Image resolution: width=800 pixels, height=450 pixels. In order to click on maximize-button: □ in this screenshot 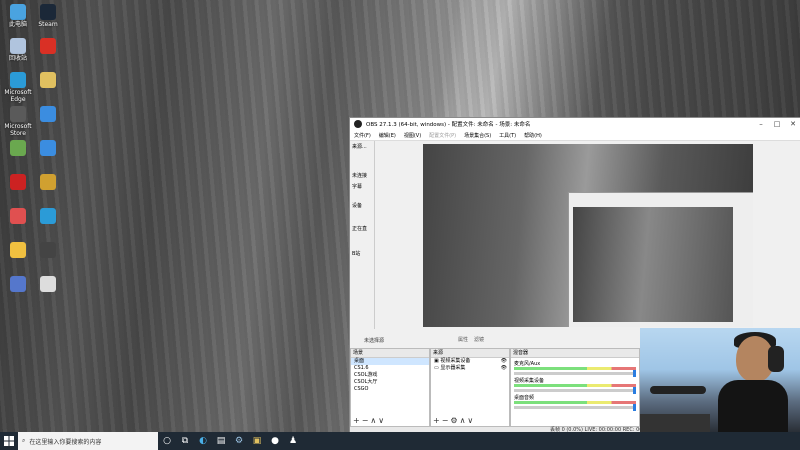, I will do `click(777, 124)`.